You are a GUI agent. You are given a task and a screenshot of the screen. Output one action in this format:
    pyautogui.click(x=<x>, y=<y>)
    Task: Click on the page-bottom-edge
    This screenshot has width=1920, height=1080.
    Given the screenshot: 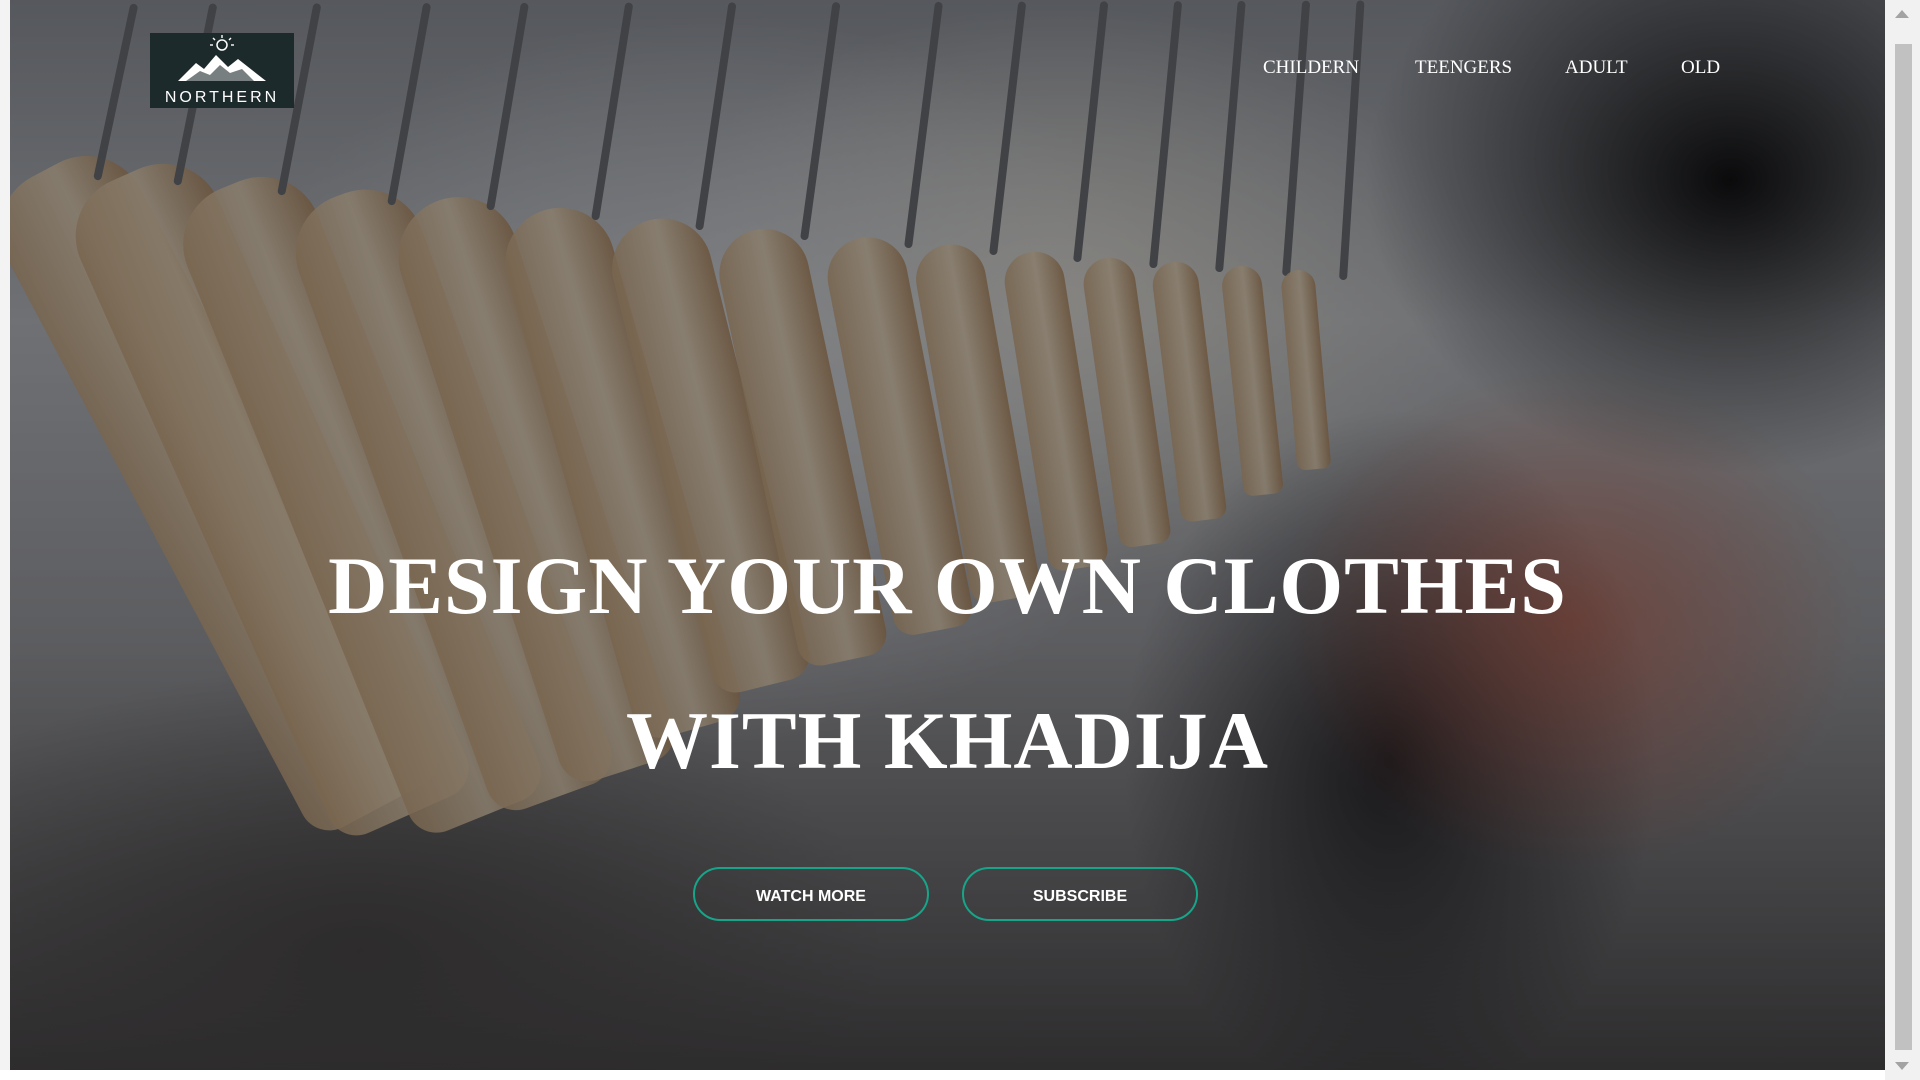 What is the action you would take?
    pyautogui.click(x=942, y=1075)
    